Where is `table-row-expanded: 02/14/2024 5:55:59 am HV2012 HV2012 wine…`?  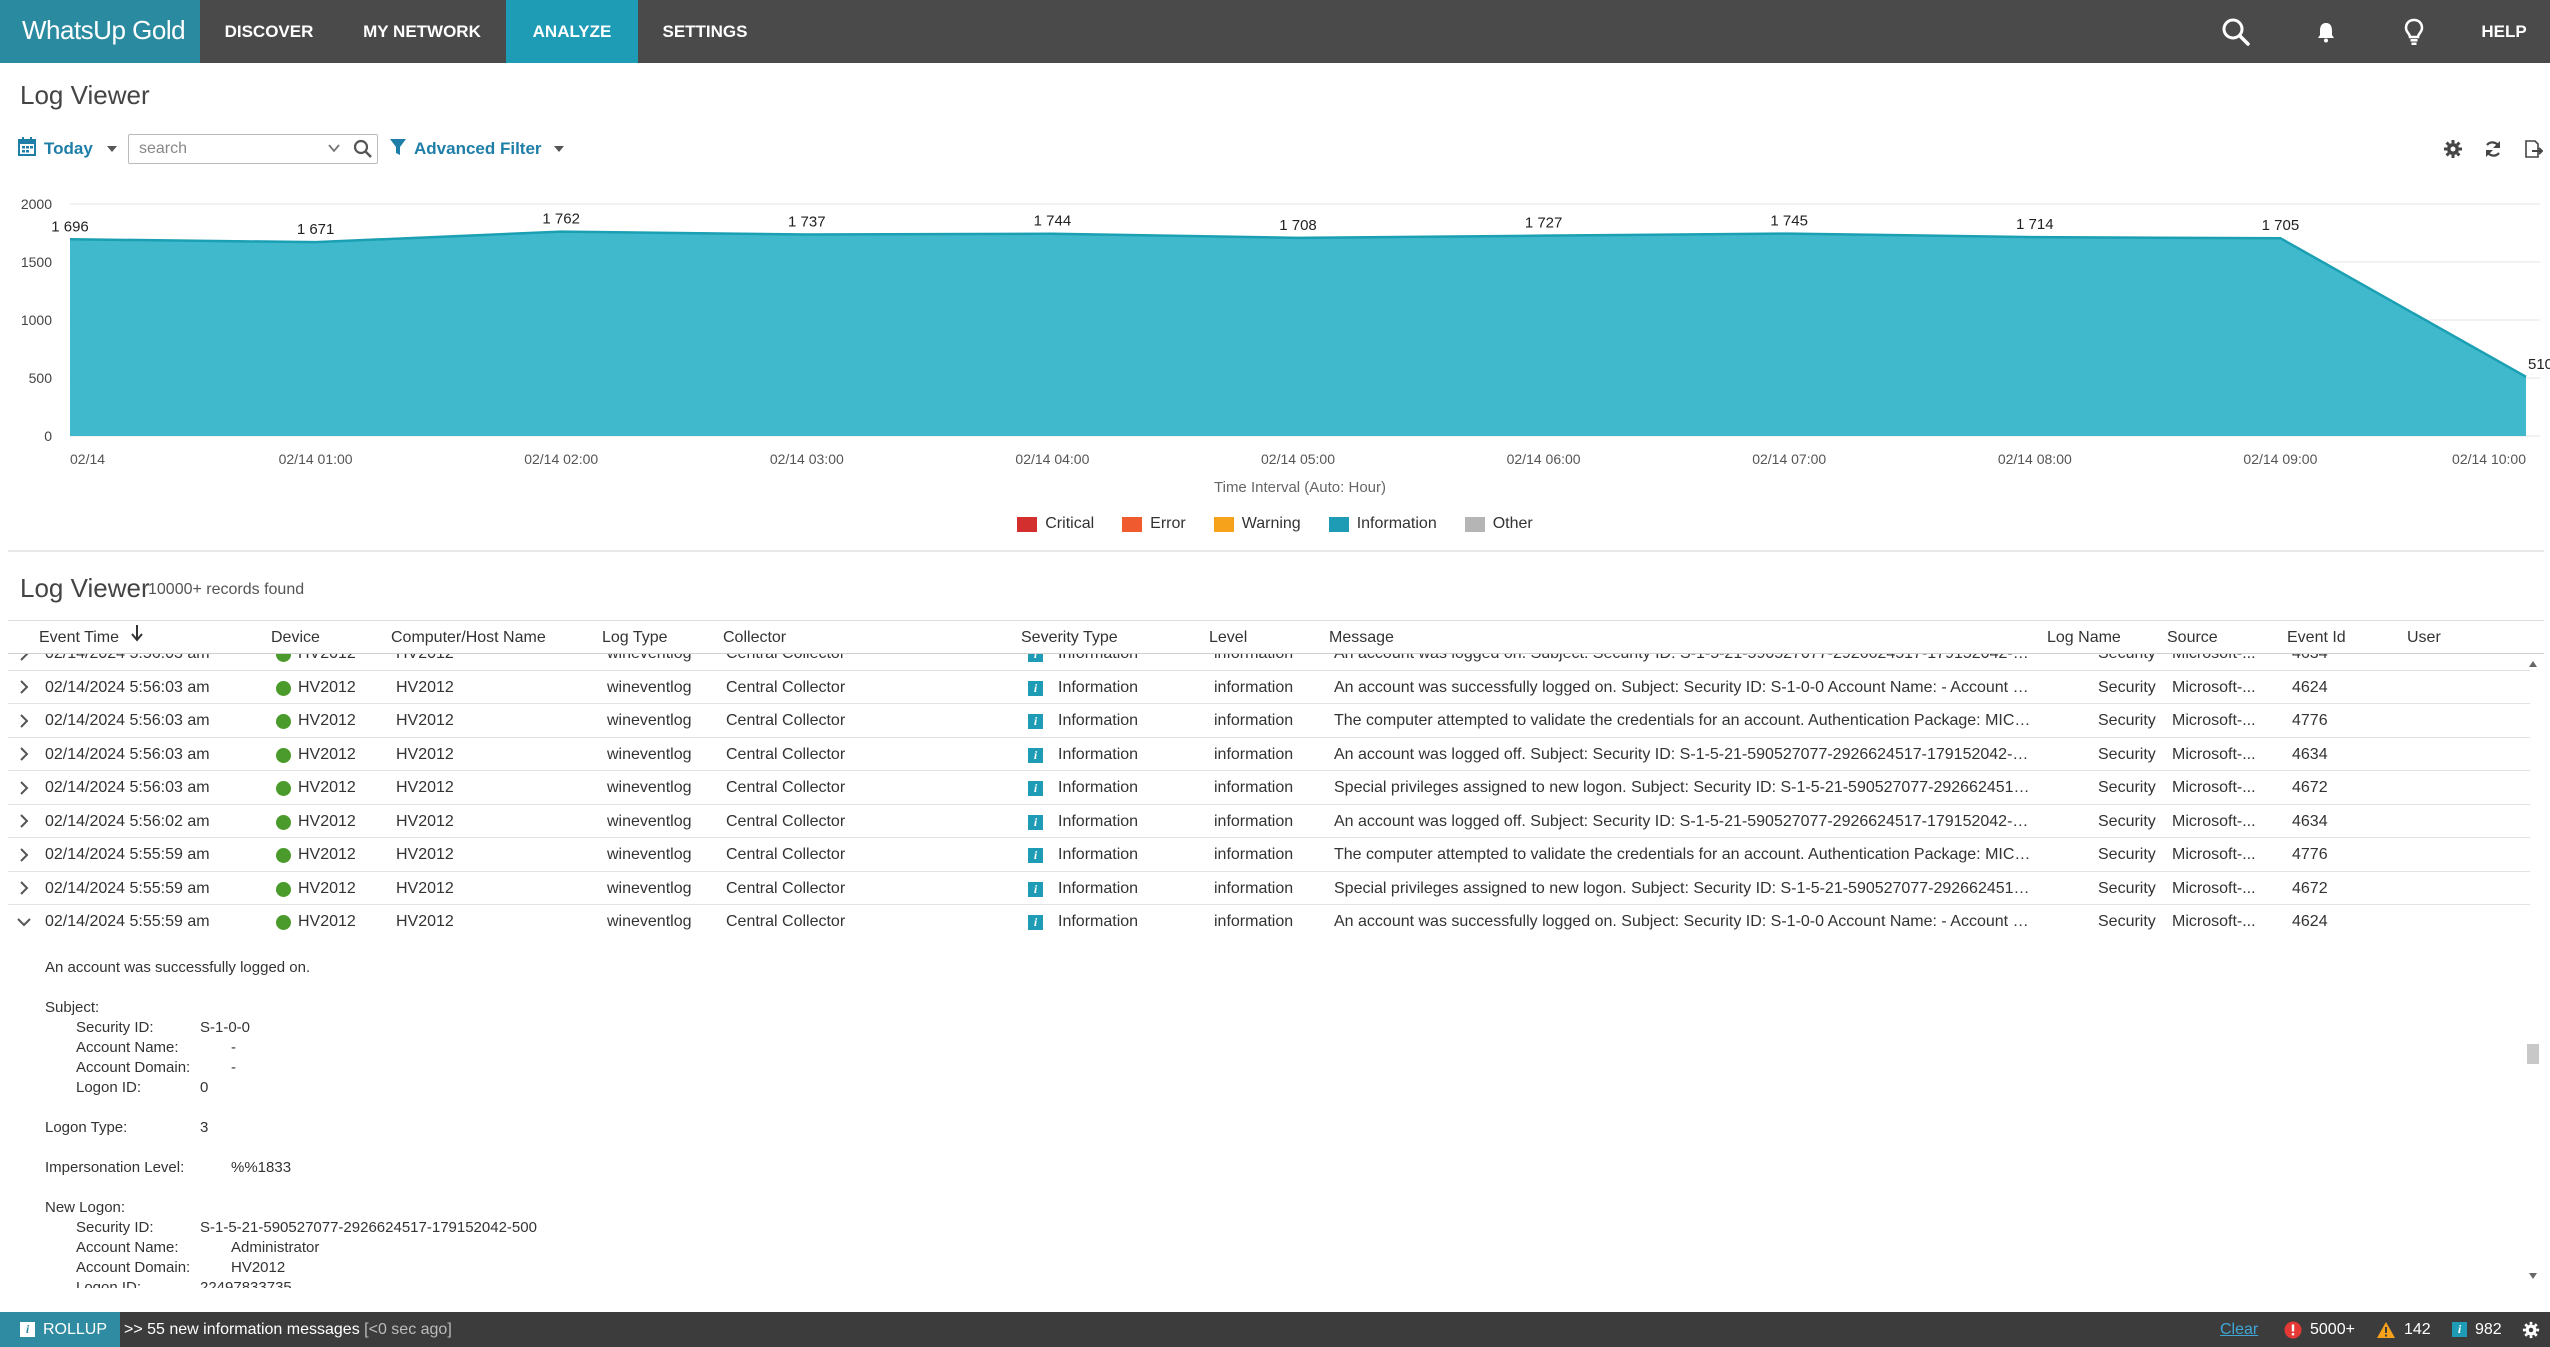 table-row-expanded: 02/14/2024 5:55:59 am HV2012 HV2012 wine… is located at coordinates (1269, 922).